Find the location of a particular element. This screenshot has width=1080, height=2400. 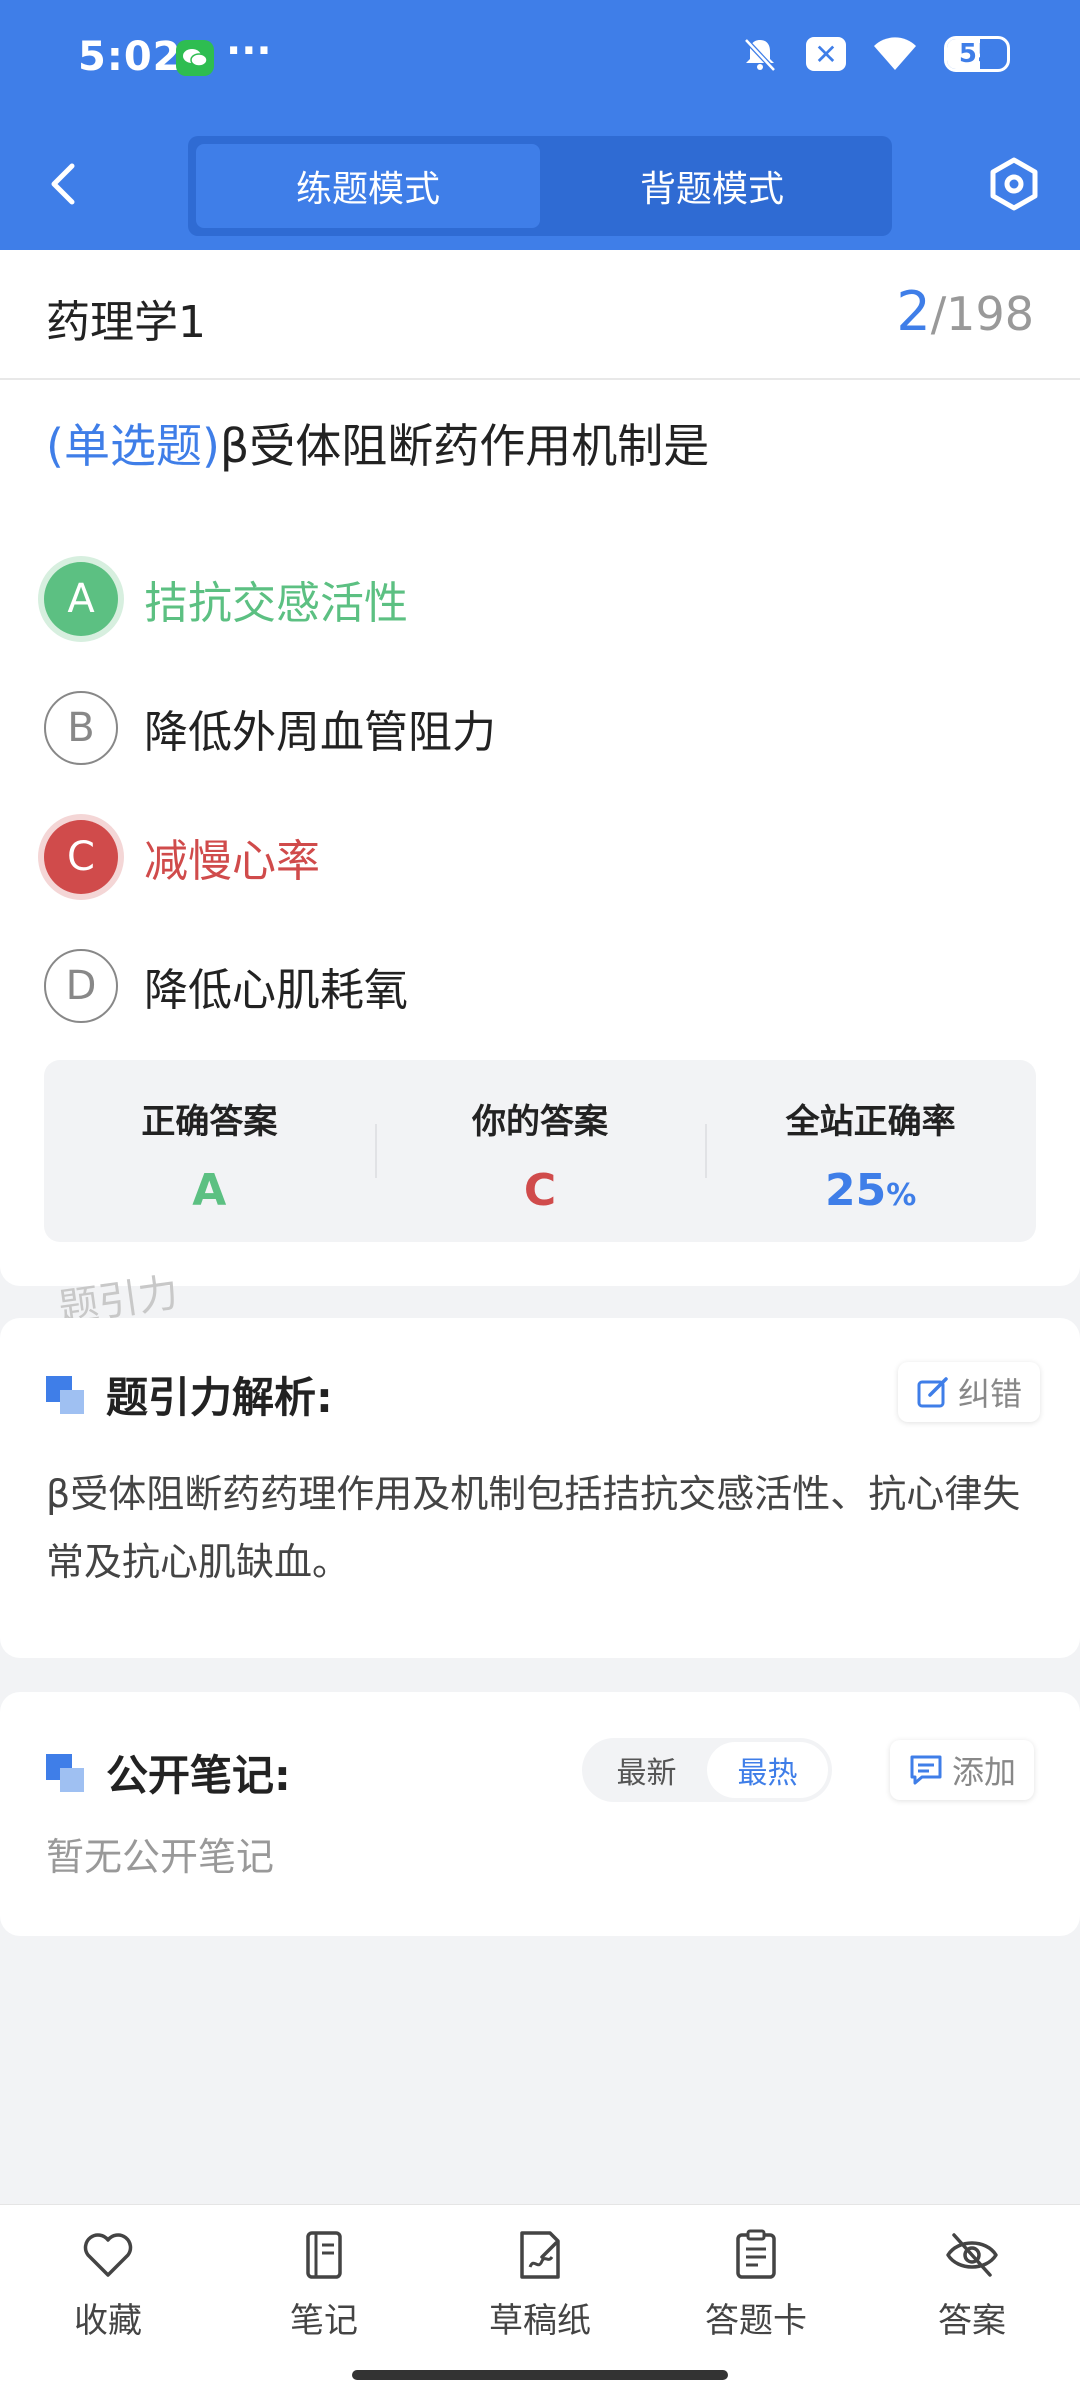

option-b: B 降低外周血管阻力 is located at coordinates (270, 728).